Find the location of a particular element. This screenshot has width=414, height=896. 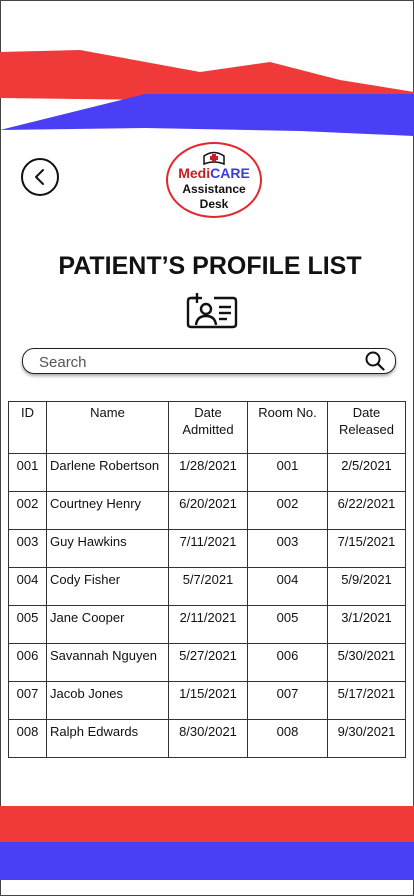

cell-name: Savannah Nguyen is located at coordinates (107, 662).